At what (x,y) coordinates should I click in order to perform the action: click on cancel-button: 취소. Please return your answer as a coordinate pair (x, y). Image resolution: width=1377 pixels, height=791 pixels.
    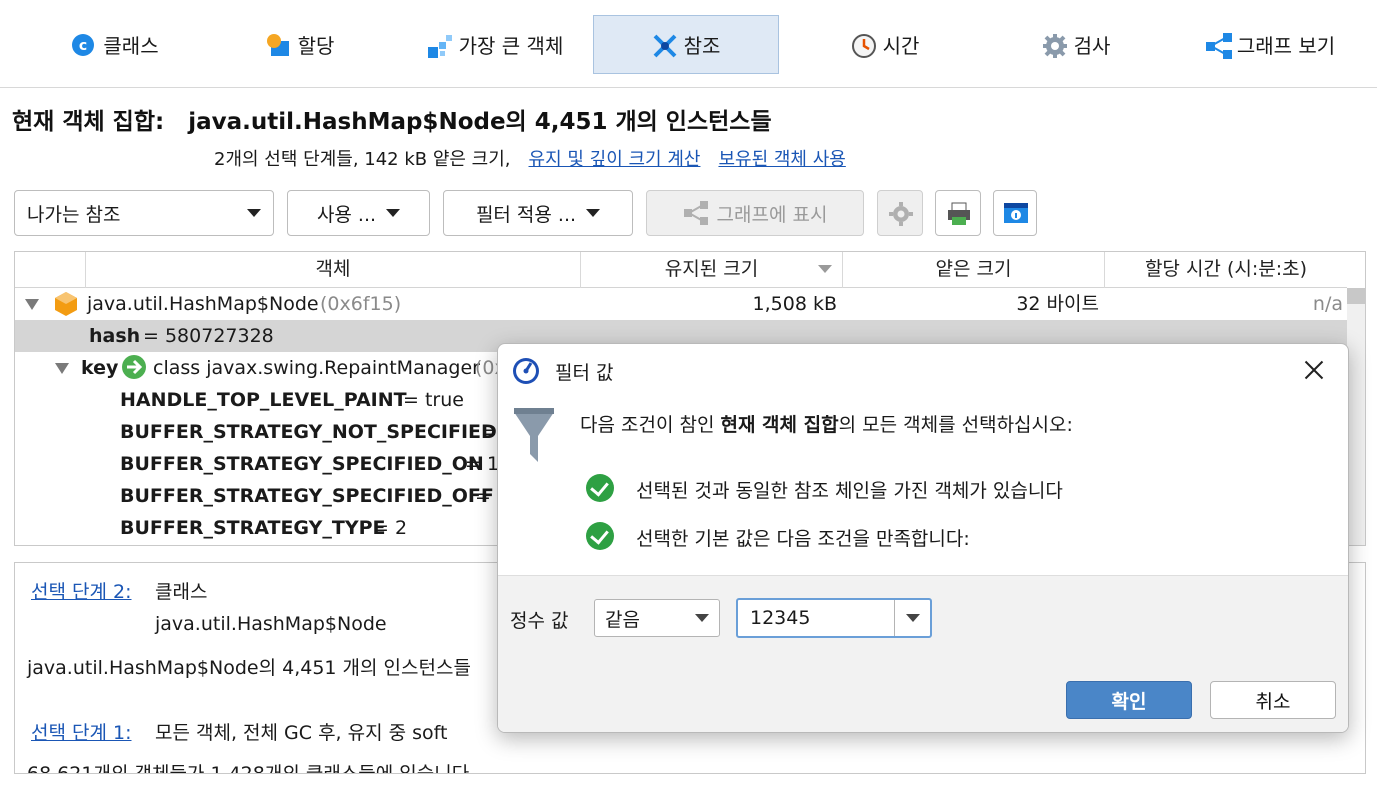
    Looking at the image, I should click on (1273, 700).